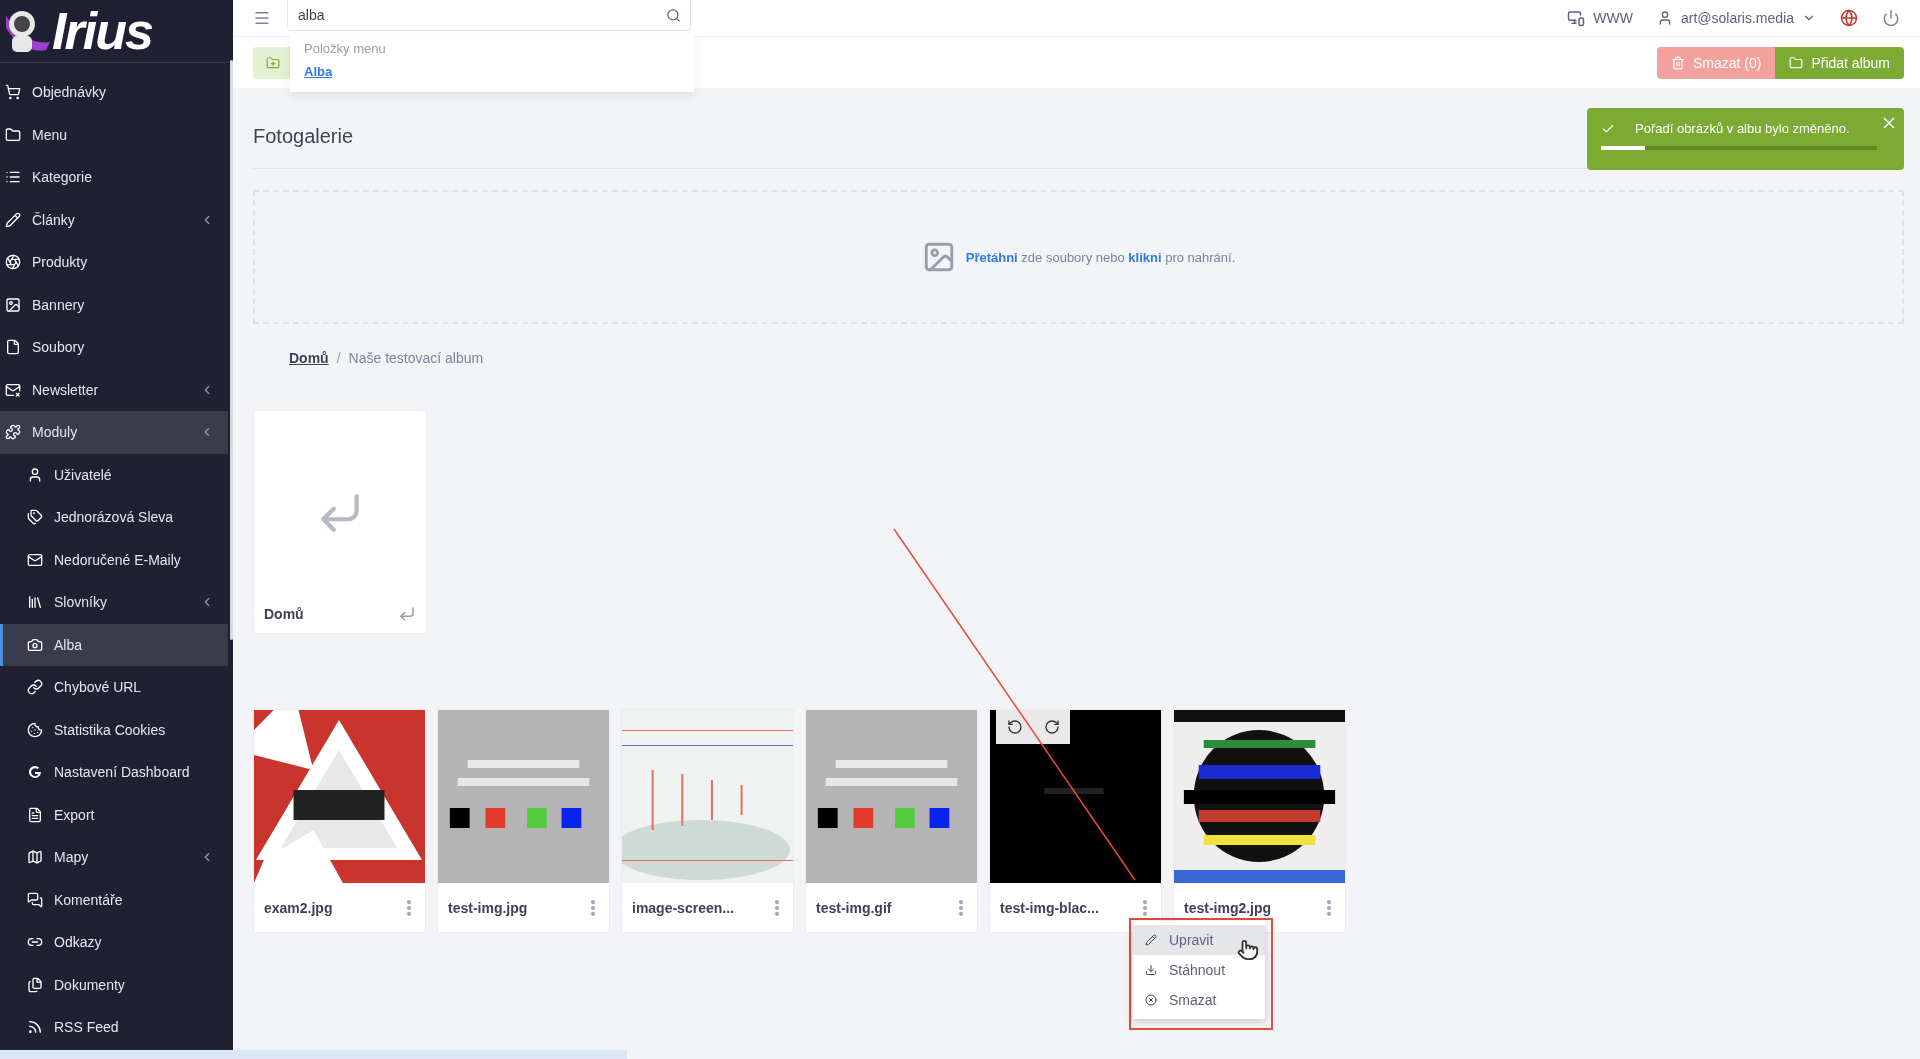 The height and width of the screenshot is (1059, 1920). What do you see at coordinates (35, 857) in the screenshot?
I see `map-icon` at bounding box center [35, 857].